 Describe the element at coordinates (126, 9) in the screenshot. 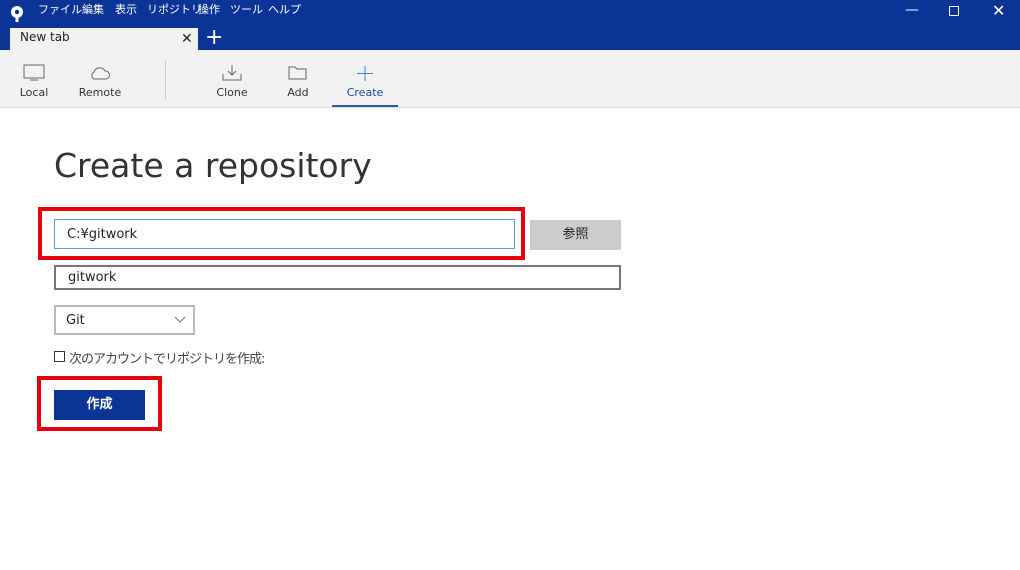

I see `menu-view: 表示` at that location.